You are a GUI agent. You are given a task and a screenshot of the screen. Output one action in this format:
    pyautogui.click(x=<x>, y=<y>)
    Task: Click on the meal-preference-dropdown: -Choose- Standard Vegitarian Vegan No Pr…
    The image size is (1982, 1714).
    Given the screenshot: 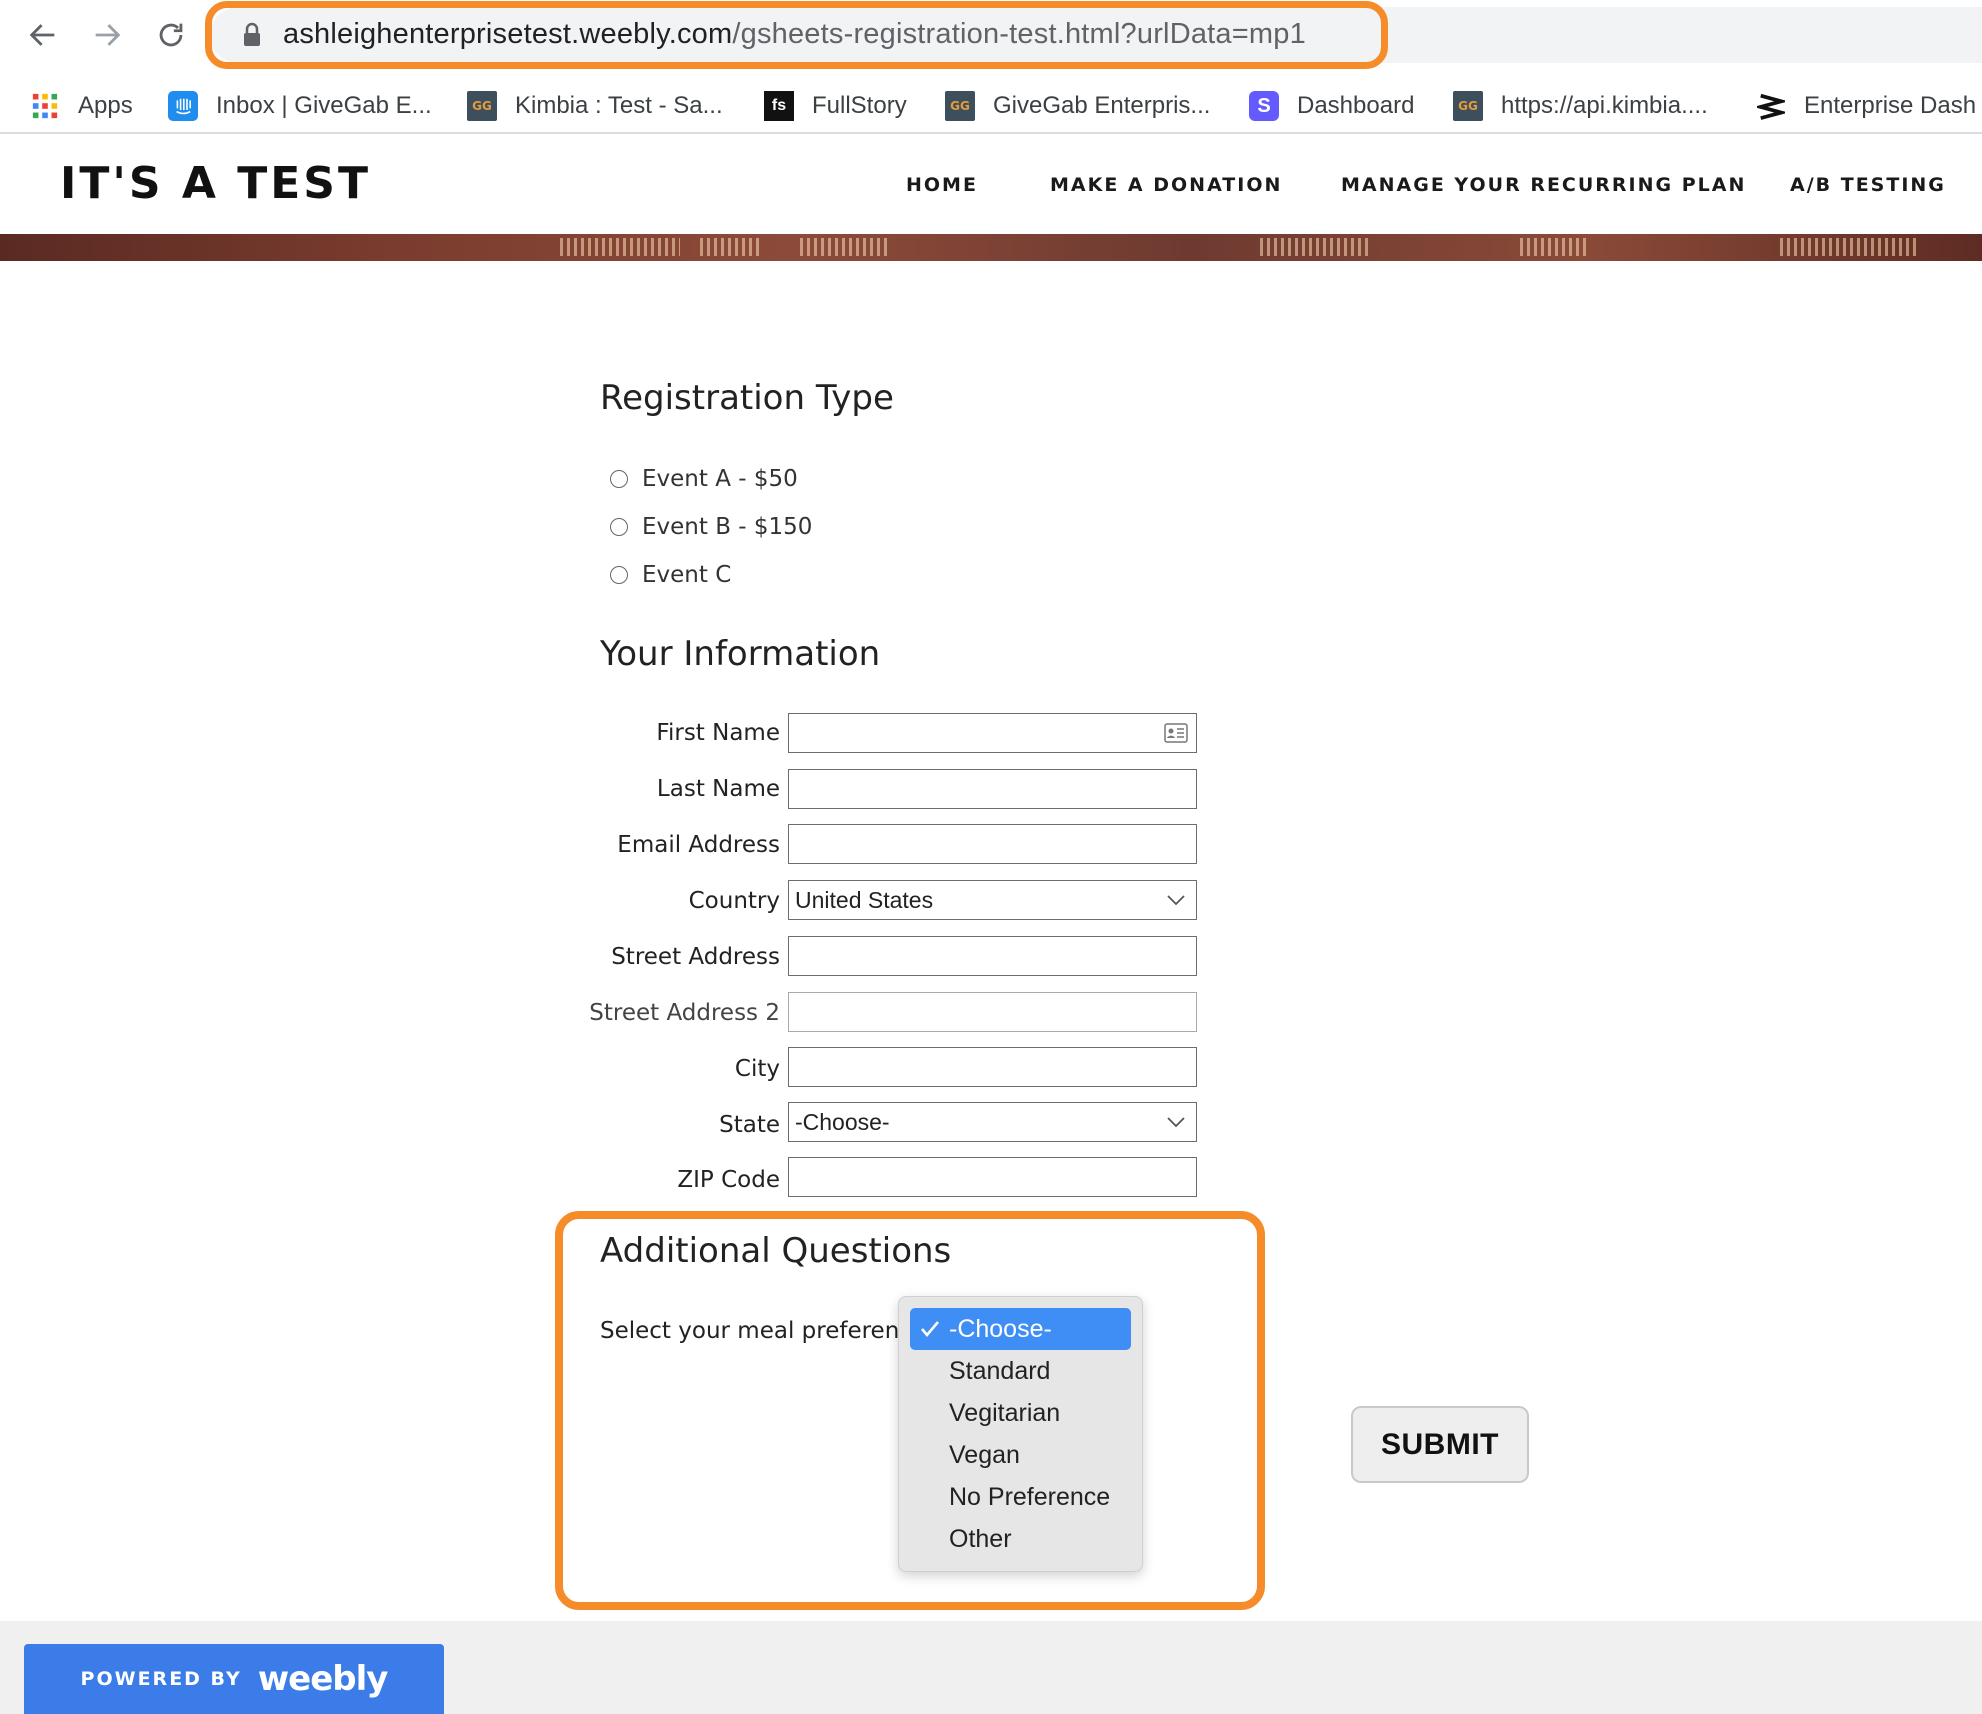 What is the action you would take?
    pyautogui.click(x=1020, y=1434)
    